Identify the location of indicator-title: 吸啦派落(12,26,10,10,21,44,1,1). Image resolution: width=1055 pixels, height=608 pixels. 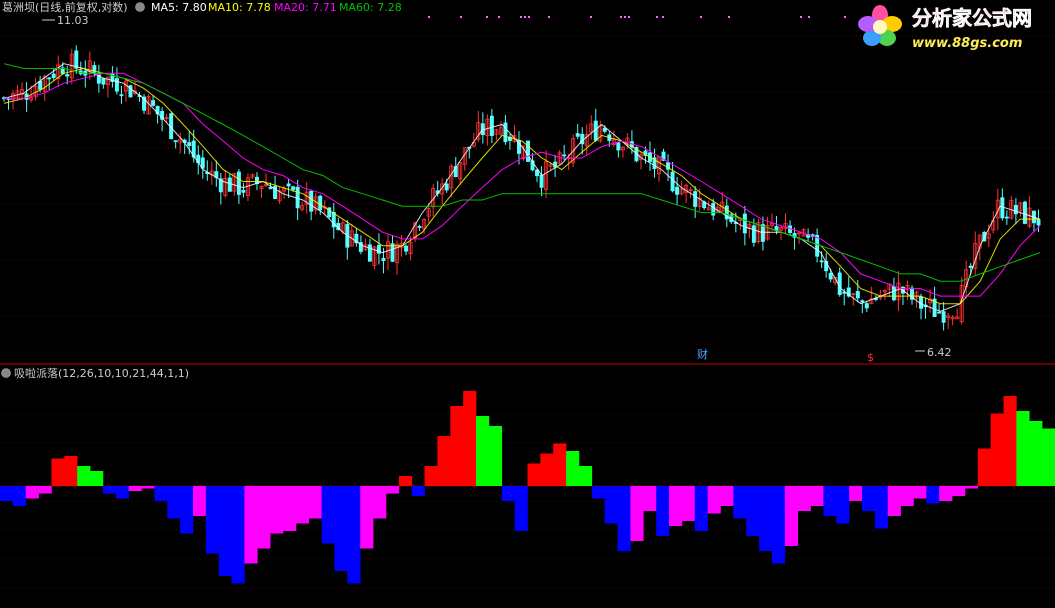
(101, 373).